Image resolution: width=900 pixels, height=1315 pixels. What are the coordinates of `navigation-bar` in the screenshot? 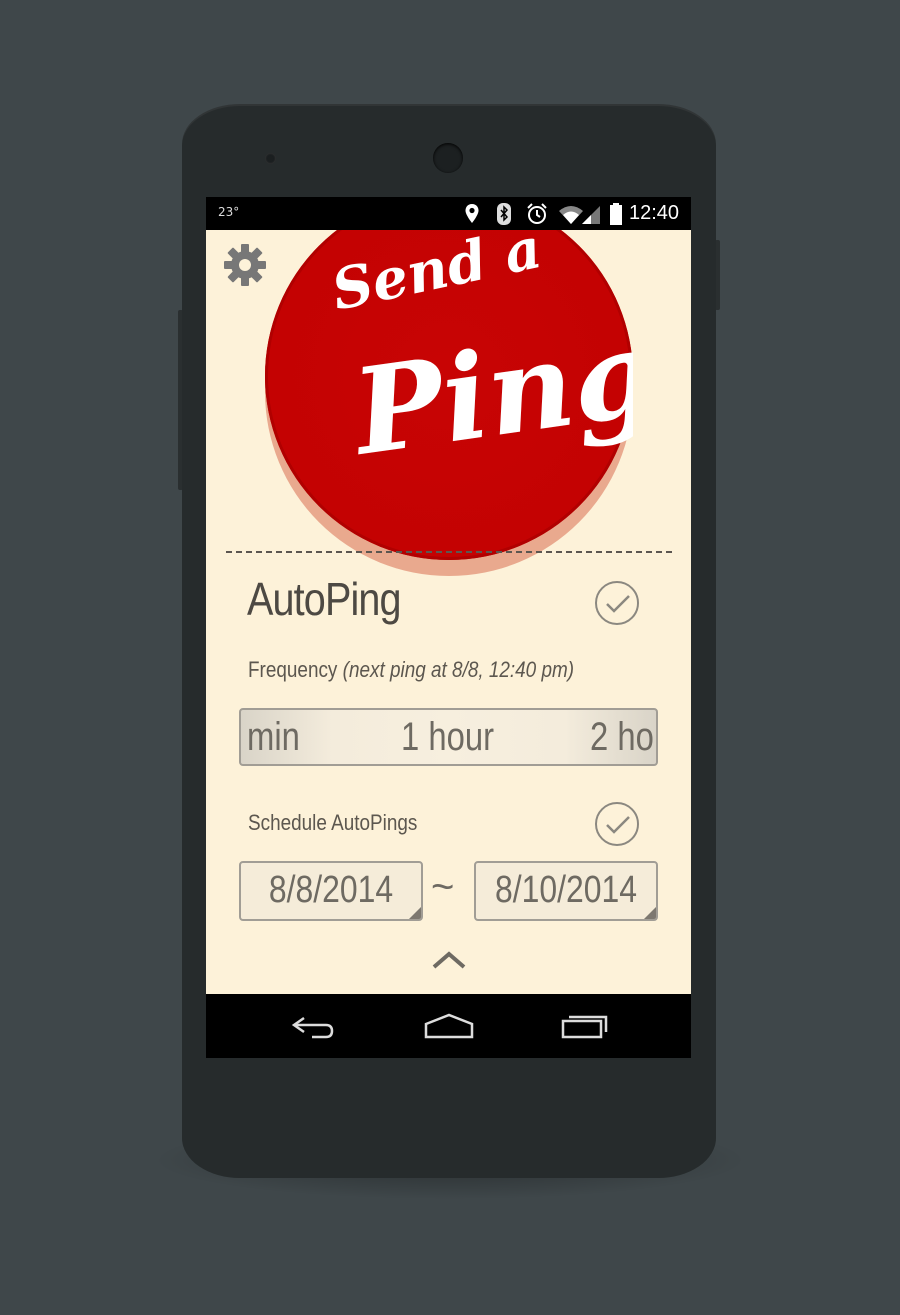 It's located at (448, 1026).